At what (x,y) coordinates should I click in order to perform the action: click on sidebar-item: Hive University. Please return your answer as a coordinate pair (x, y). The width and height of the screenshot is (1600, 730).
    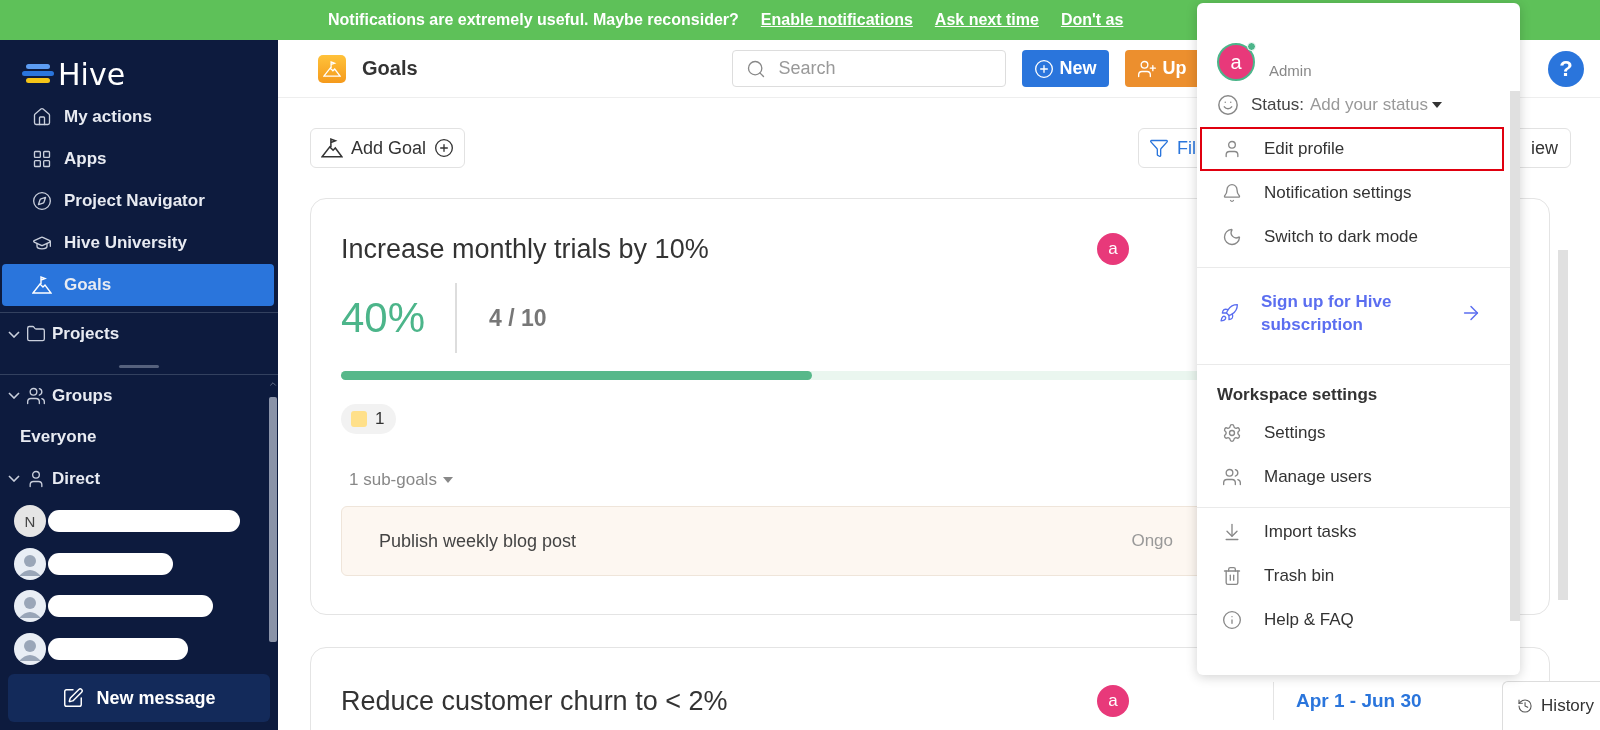
    Looking at the image, I should click on (138, 243).